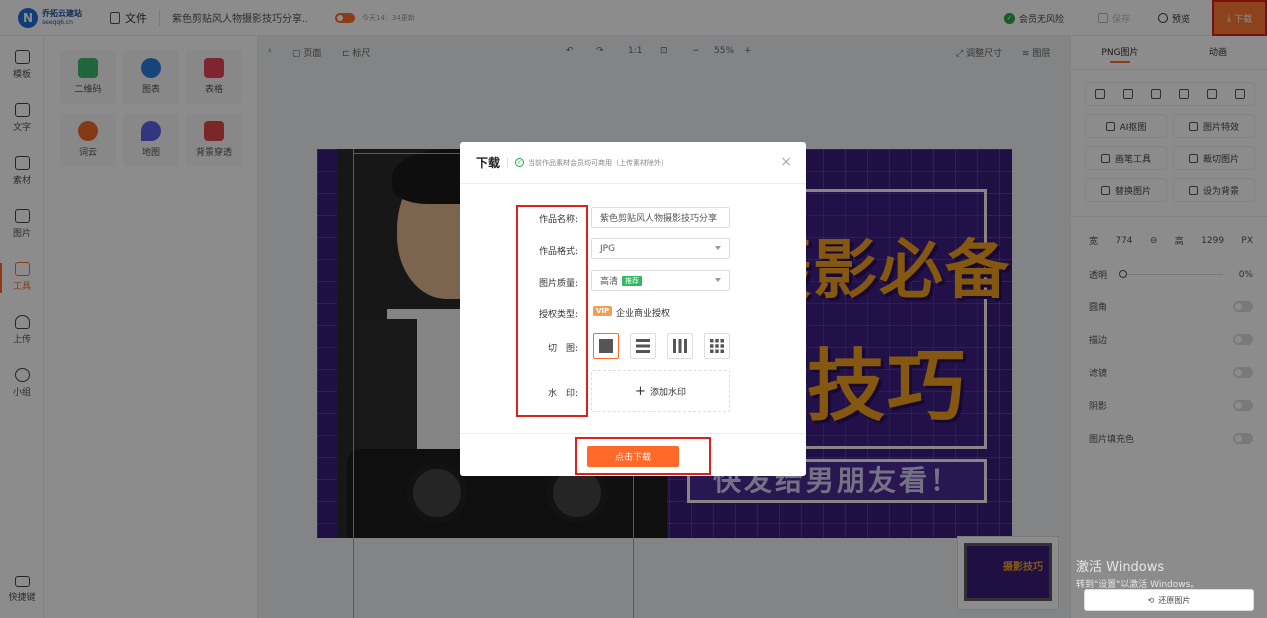 This screenshot has width=1267, height=618. I want to click on image-quality-select: 高清 推荐, so click(660, 280).